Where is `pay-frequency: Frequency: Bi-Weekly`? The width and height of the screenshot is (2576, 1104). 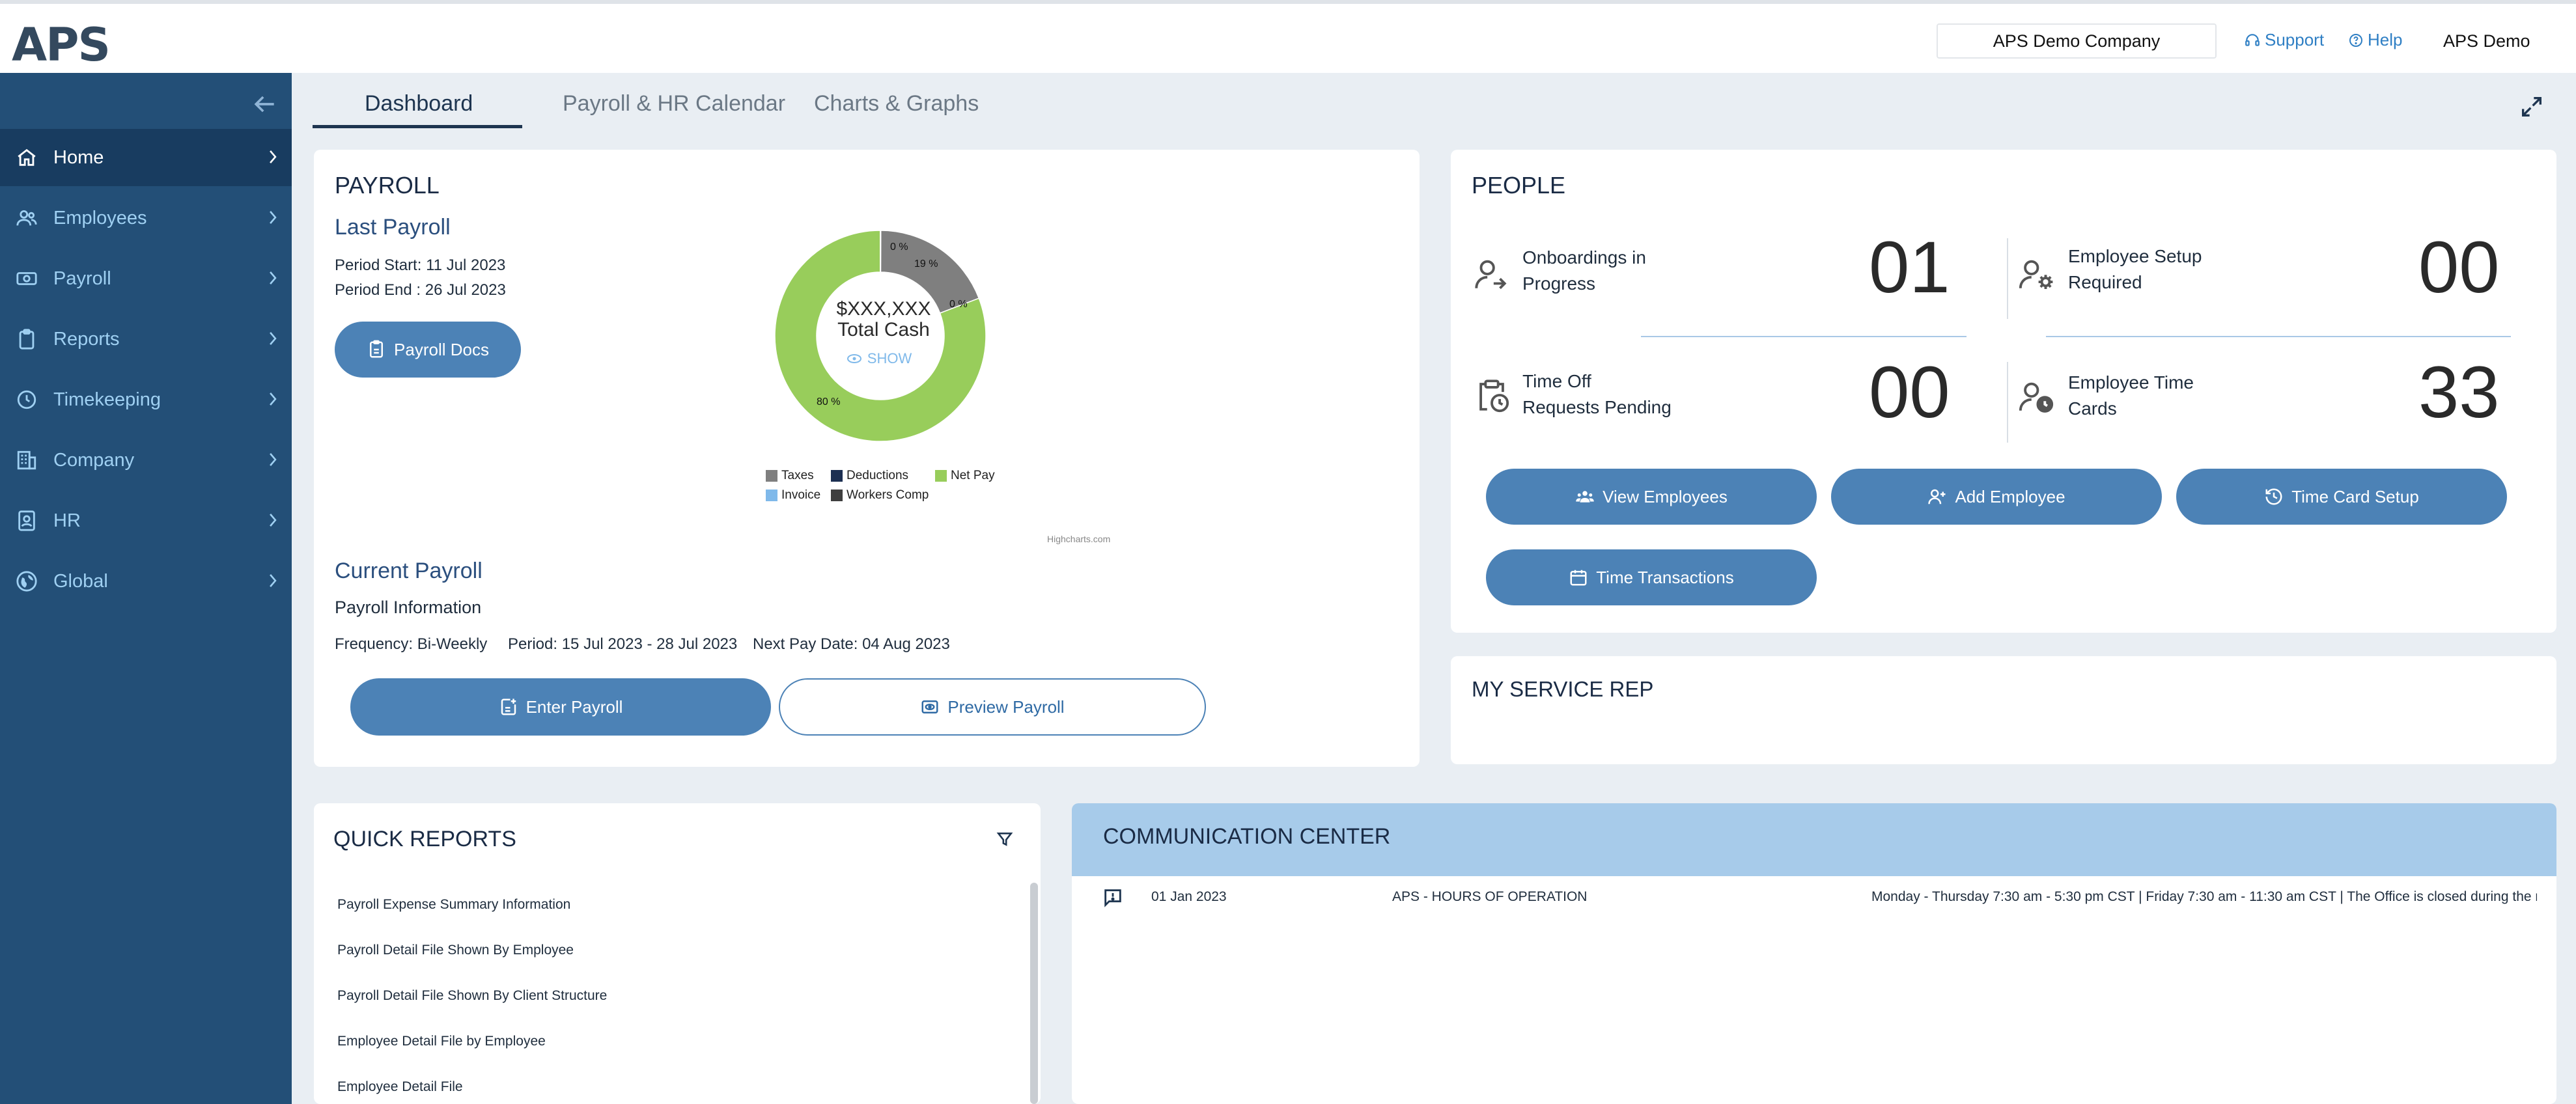 pay-frequency: Frequency: Bi-Weekly is located at coordinates (411, 644).